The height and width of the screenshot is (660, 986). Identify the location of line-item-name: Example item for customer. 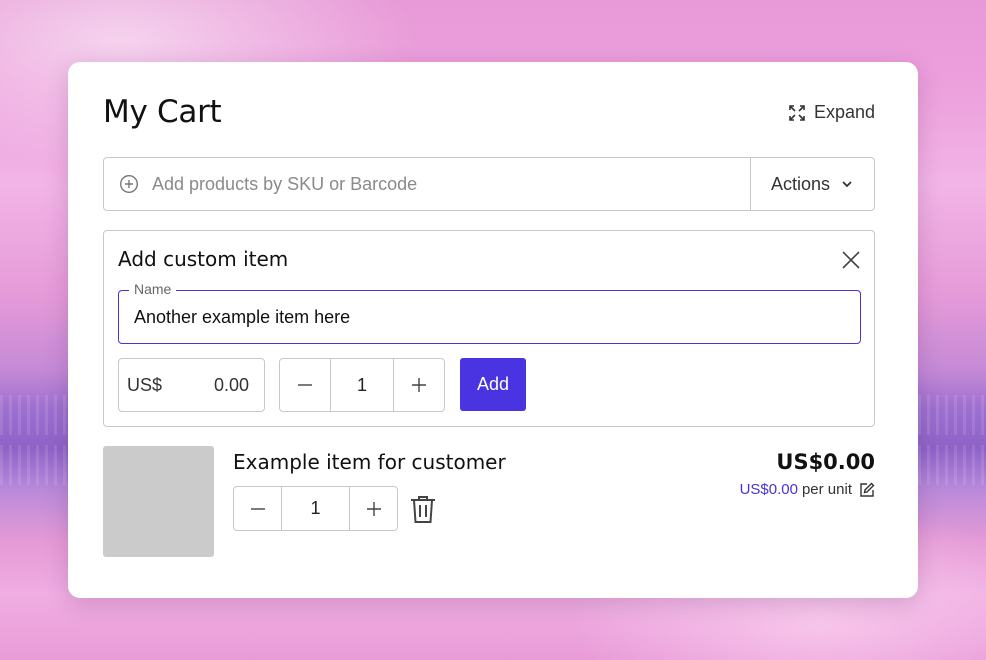
(369, 462).